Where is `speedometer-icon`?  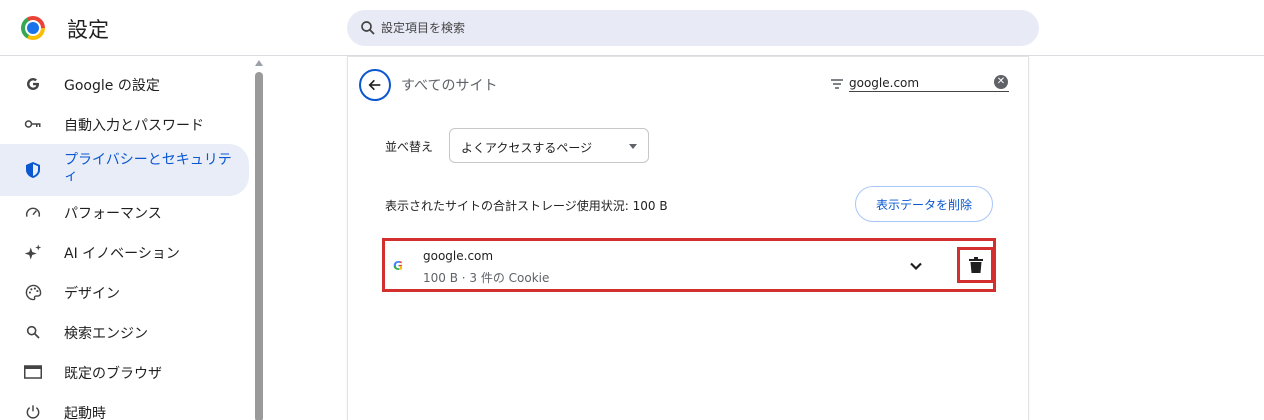 speedometer-icon is located at coordinates (33, 212).